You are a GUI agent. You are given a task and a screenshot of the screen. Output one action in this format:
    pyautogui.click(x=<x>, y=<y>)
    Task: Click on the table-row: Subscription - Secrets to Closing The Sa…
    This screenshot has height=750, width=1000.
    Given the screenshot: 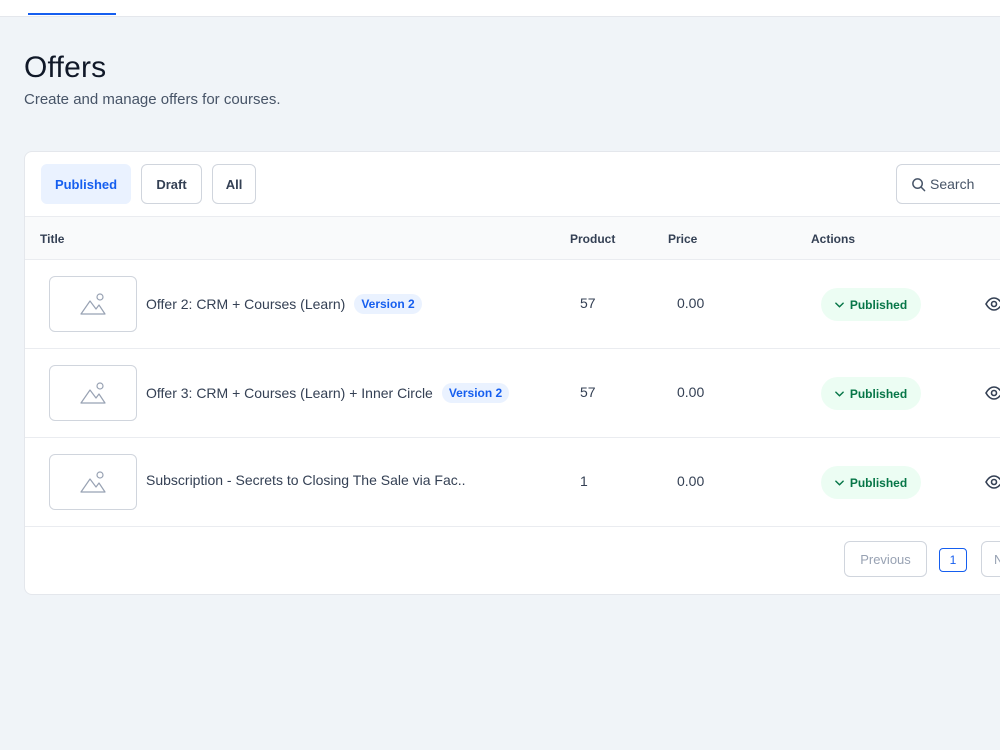 What is the action you would take?
    pyautogui.click(x=512, y=482)
    